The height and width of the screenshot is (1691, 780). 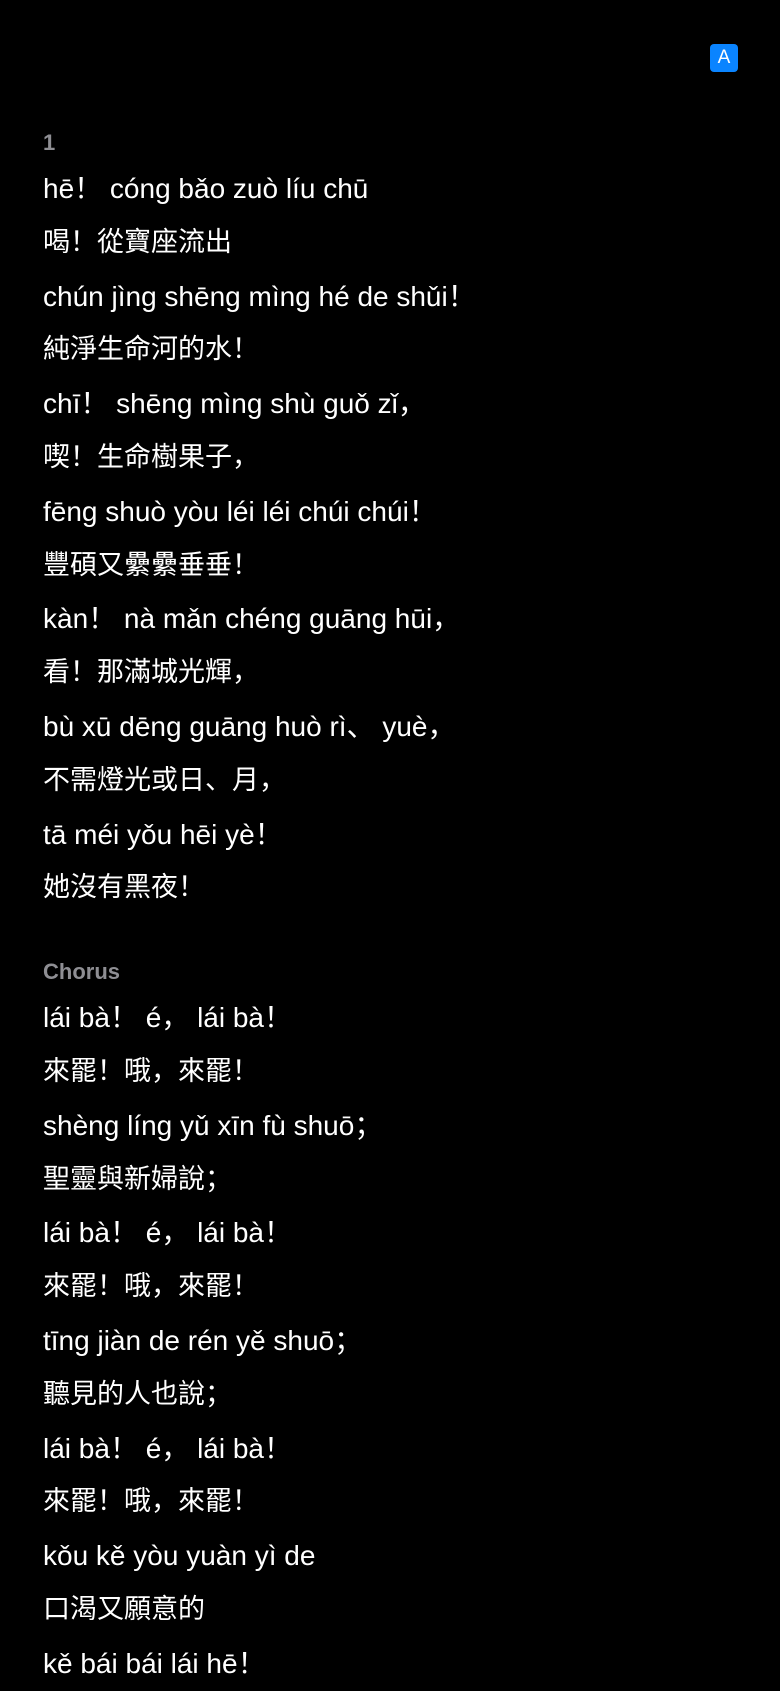 I want to click on top-bar: A, so click(x=390, y=55).